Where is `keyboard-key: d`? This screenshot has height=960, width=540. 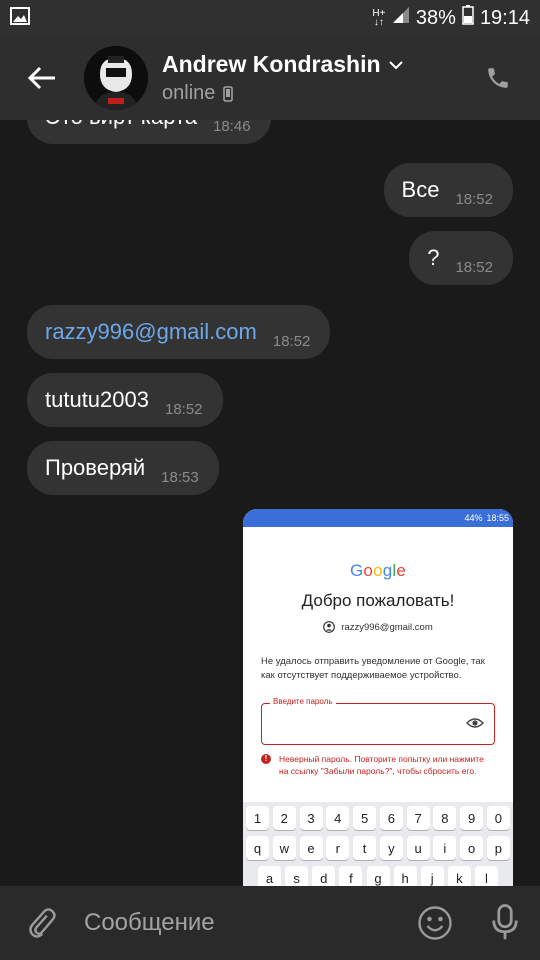
keyboard-key: d is located at coordinates (324, 876).